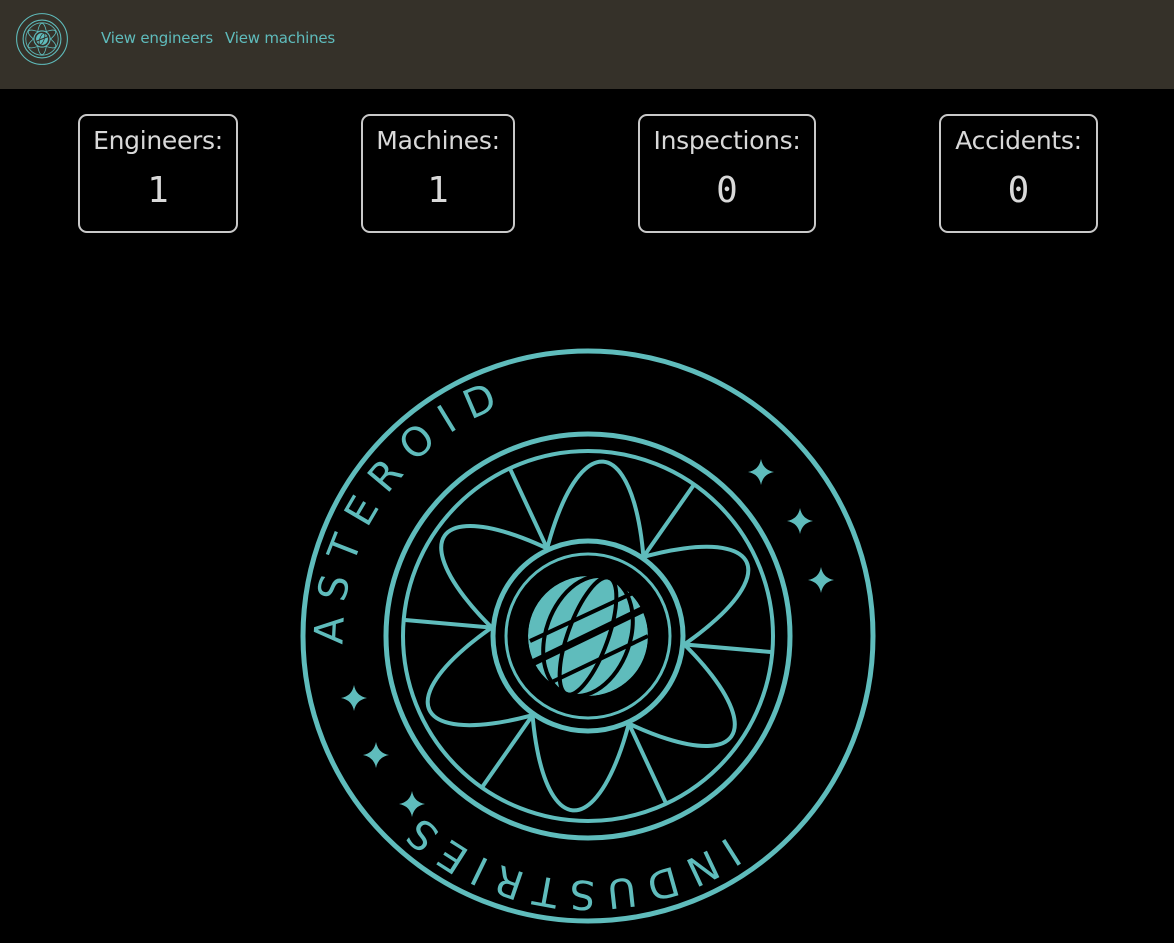  I want to click on machines-stat-label: Machines:, so click(438, 140).